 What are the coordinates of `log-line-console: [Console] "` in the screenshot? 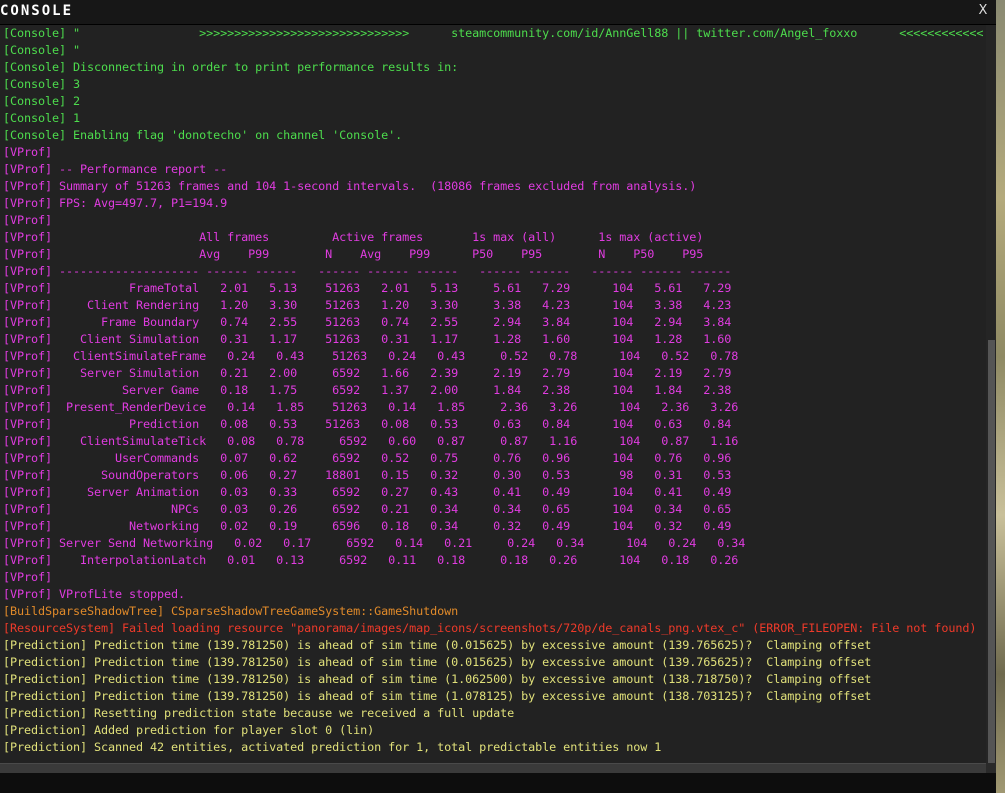 It's located at (42, 50).